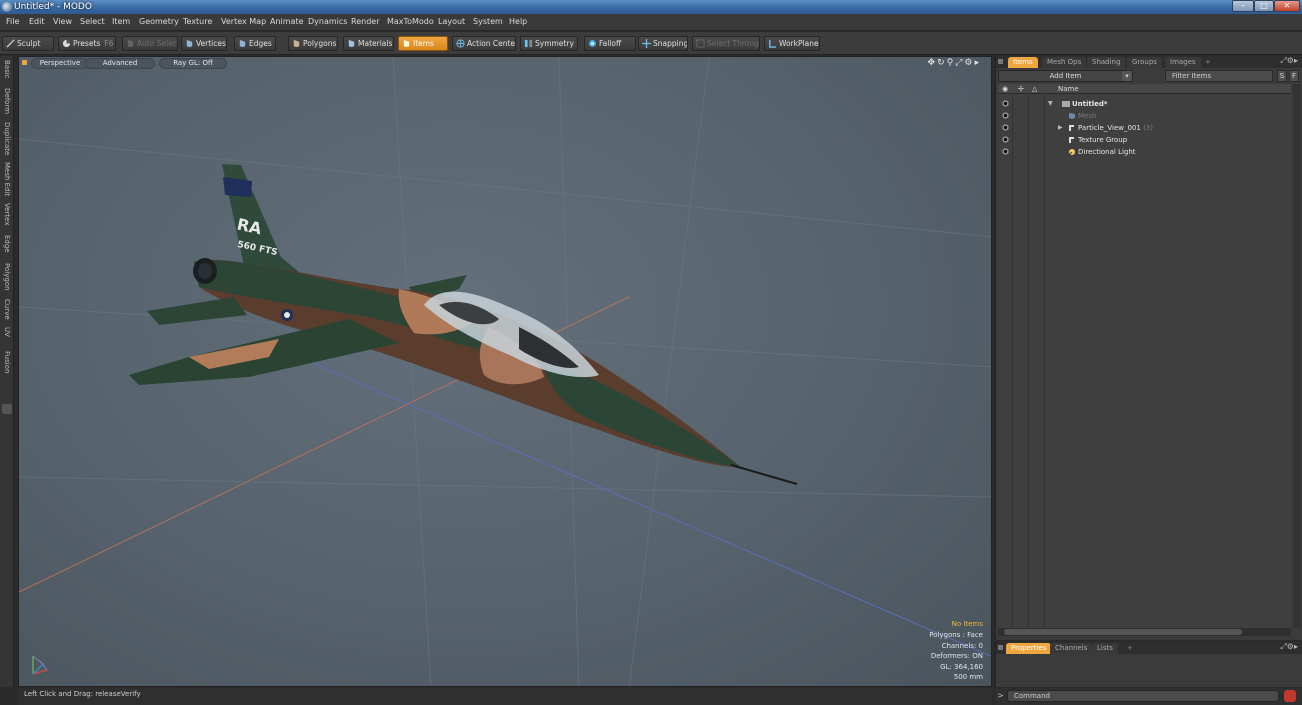 This screenshot has height=705, width=1302. I want to click on shading-mode-dropdown: Advanced, so click(120, 63).